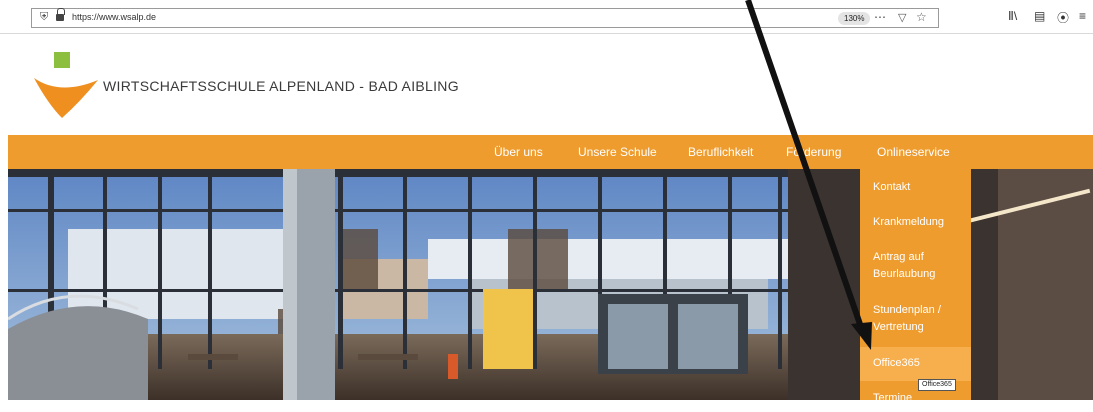 The height and width of the screenshot is (412, 1093). I want to click on zoom-level: 130%, so click(854, 18).